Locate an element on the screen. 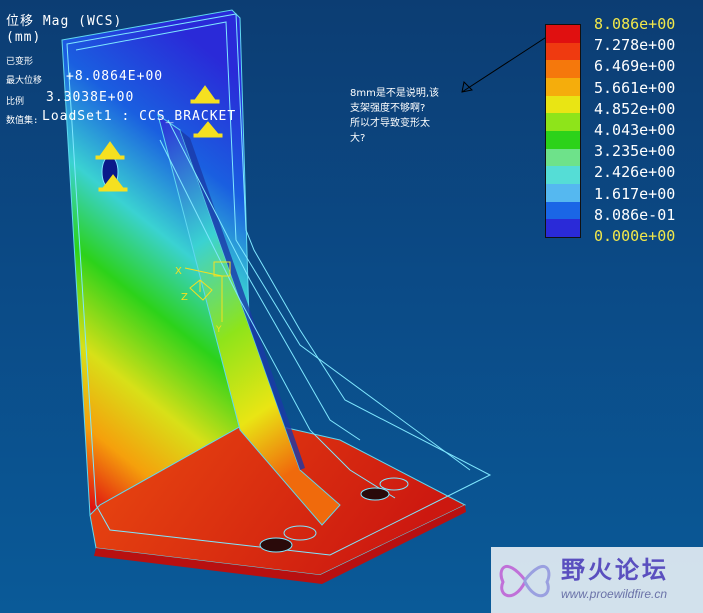 This screenshot has width=703, height=613. triad-z-label: Z is located at coordinates (184, 297).